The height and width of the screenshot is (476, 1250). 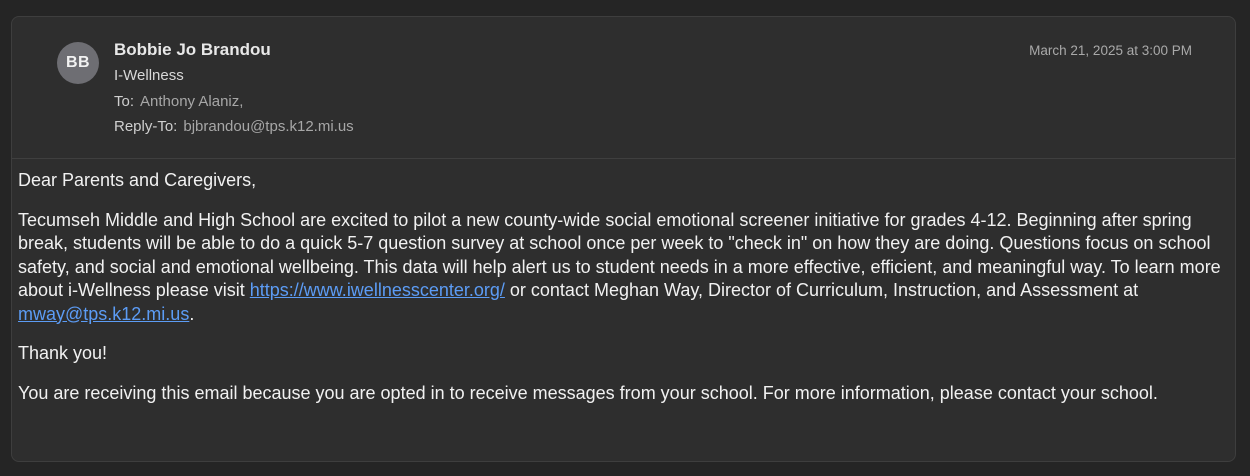 What do you see at coordinates (103, 314) in the screenshot?
I see `email-link: mway@tps.k12.mi.us` at bounding box center [103, 314].